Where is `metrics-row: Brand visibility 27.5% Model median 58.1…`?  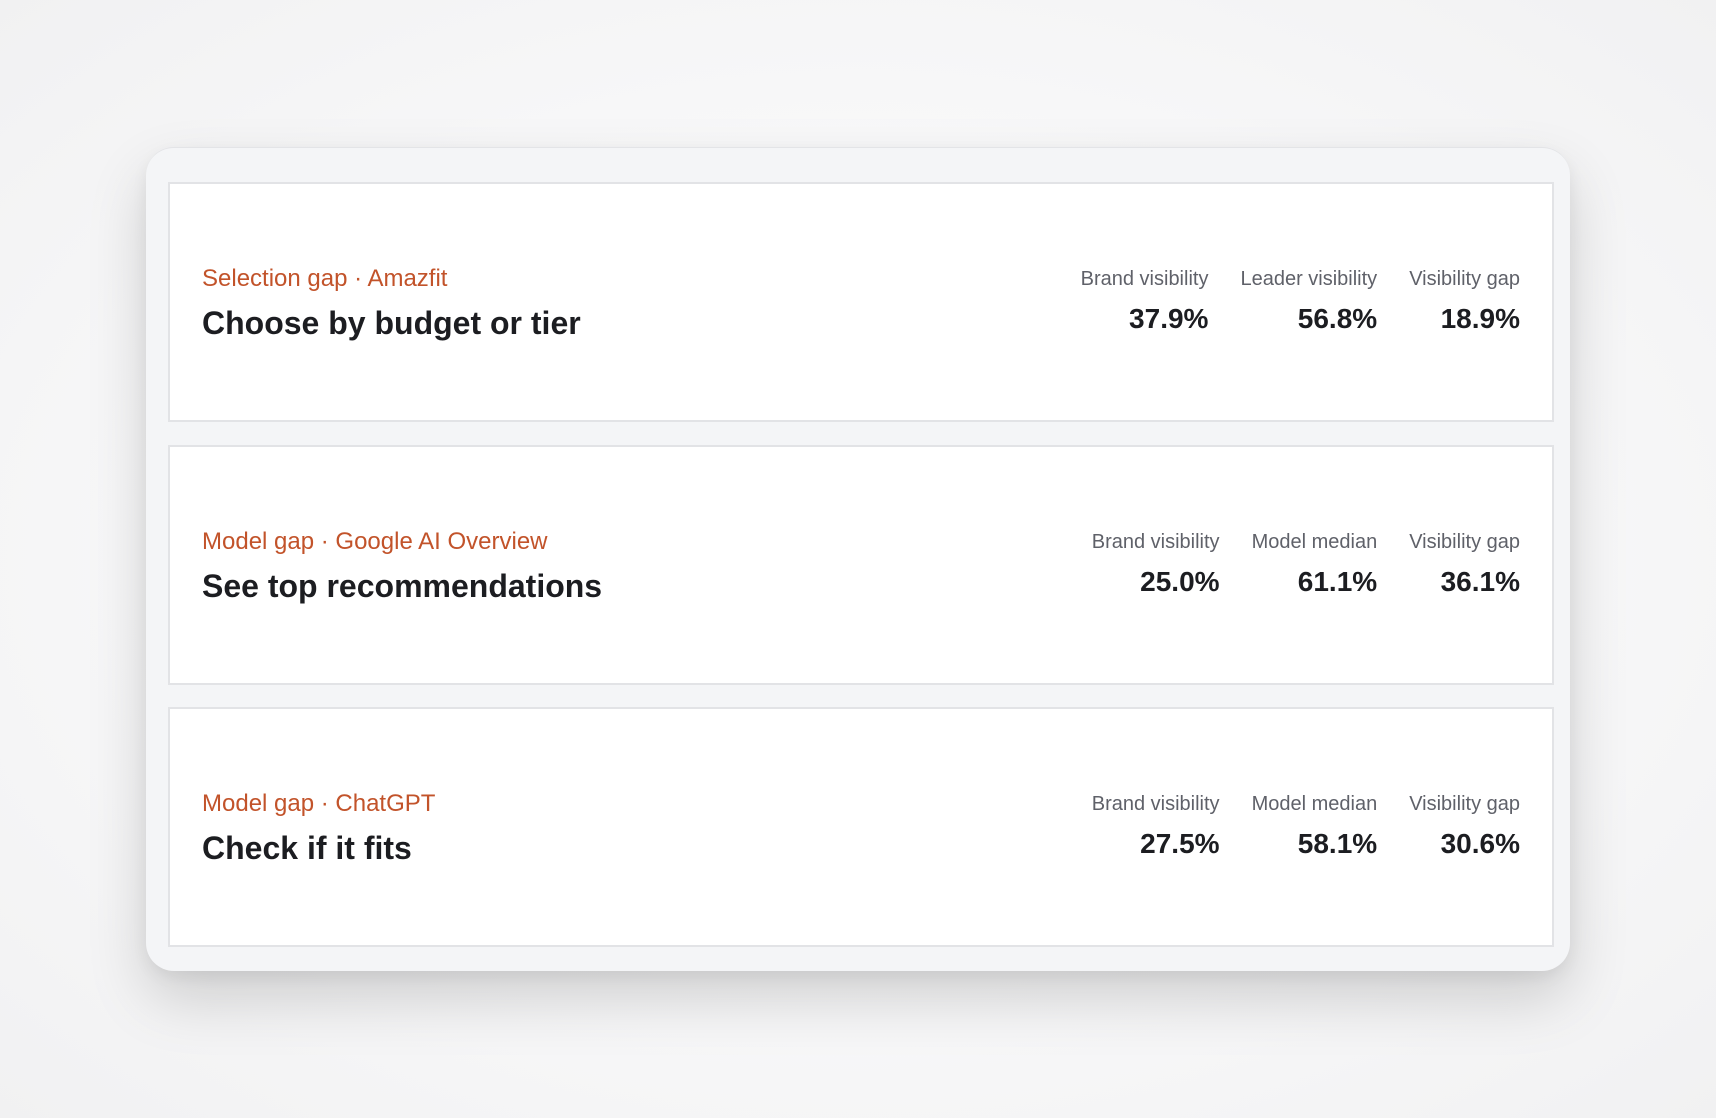
metrics-row: Brand visibility 27.5% Model median 58.1… is located at coordinates (1306, 825).